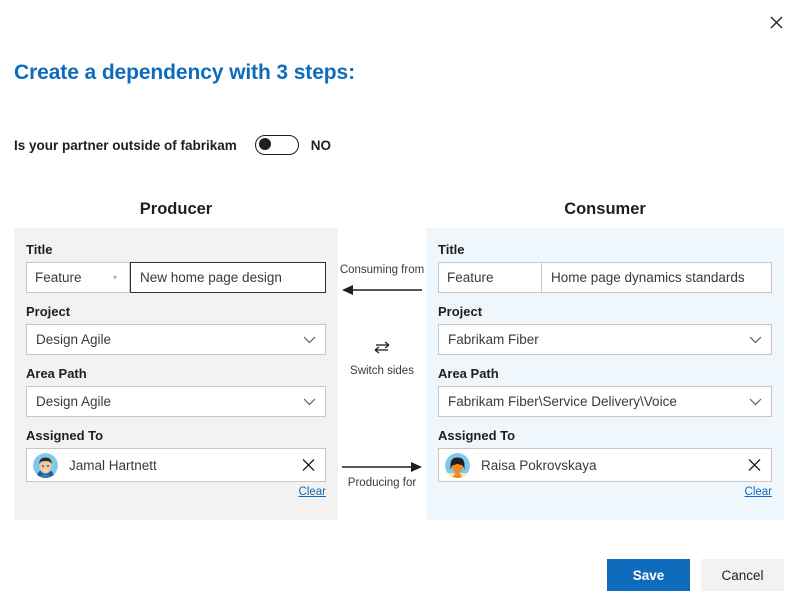 The image size is (798, 612). Describe the element at coordinates (648, 575) in the screenshot. I see `save-button: Save` at that location.